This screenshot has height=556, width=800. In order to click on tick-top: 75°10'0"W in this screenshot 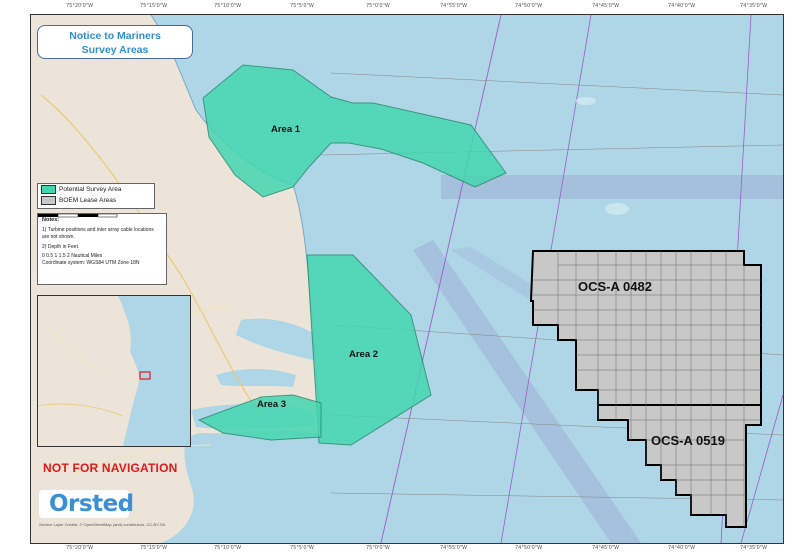, I will do `click(228, 6)`.